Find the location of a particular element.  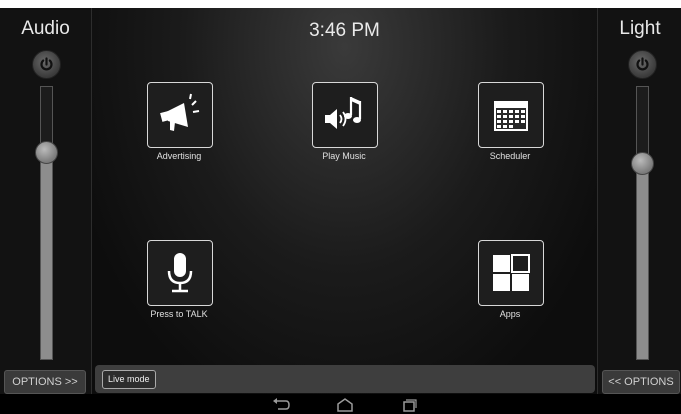

microphone-icon is located at coordinates (180, 273).